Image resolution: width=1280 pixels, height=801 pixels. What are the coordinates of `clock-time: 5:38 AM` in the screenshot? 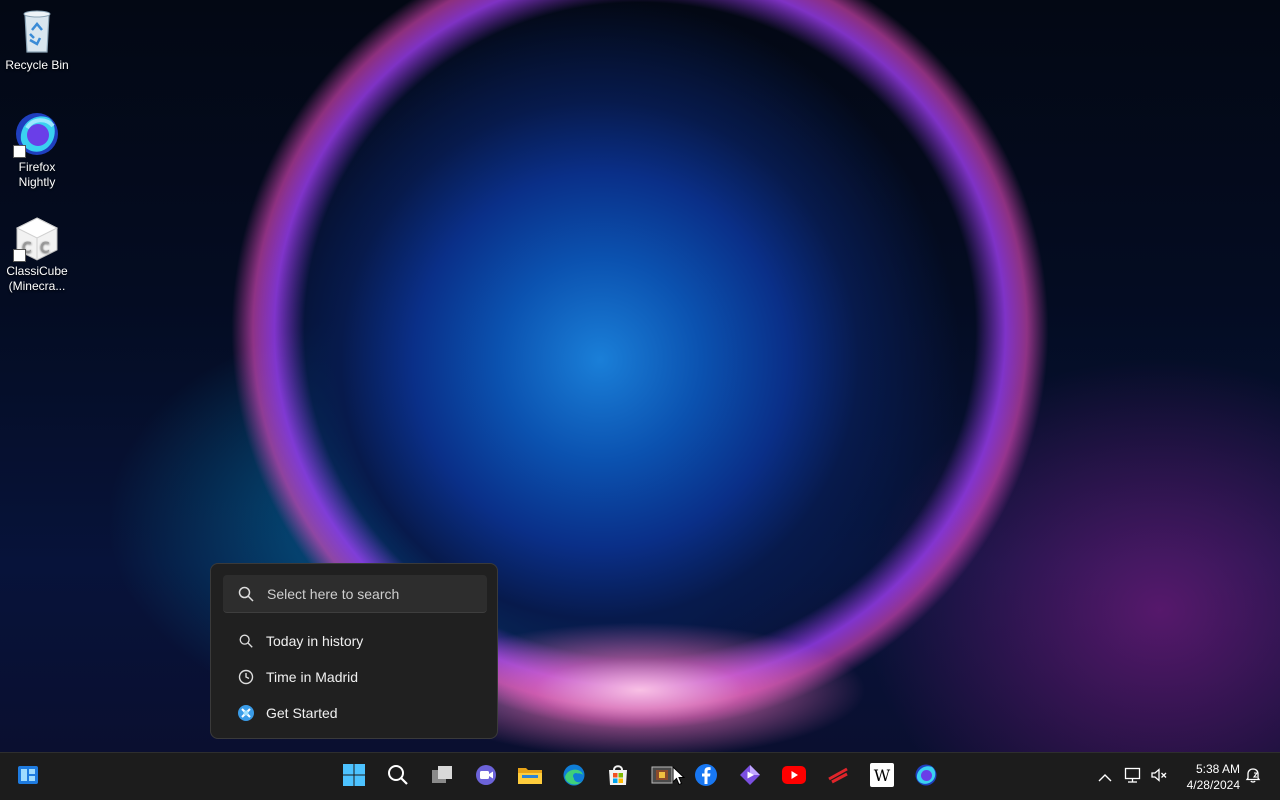 It's located at (1217, 769).